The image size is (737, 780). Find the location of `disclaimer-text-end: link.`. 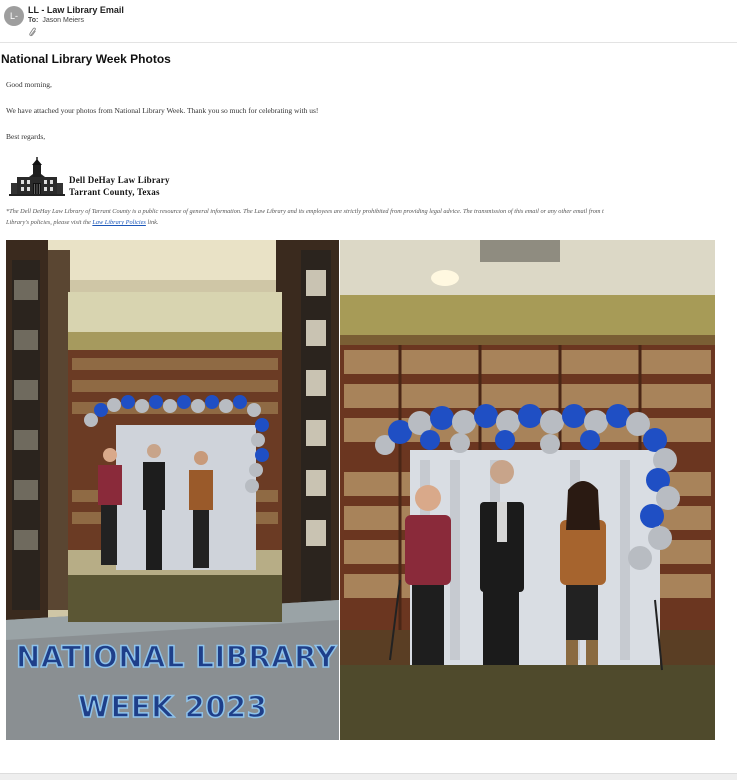

disclaimer-text-end: link. is located at coordinates (152, 222).